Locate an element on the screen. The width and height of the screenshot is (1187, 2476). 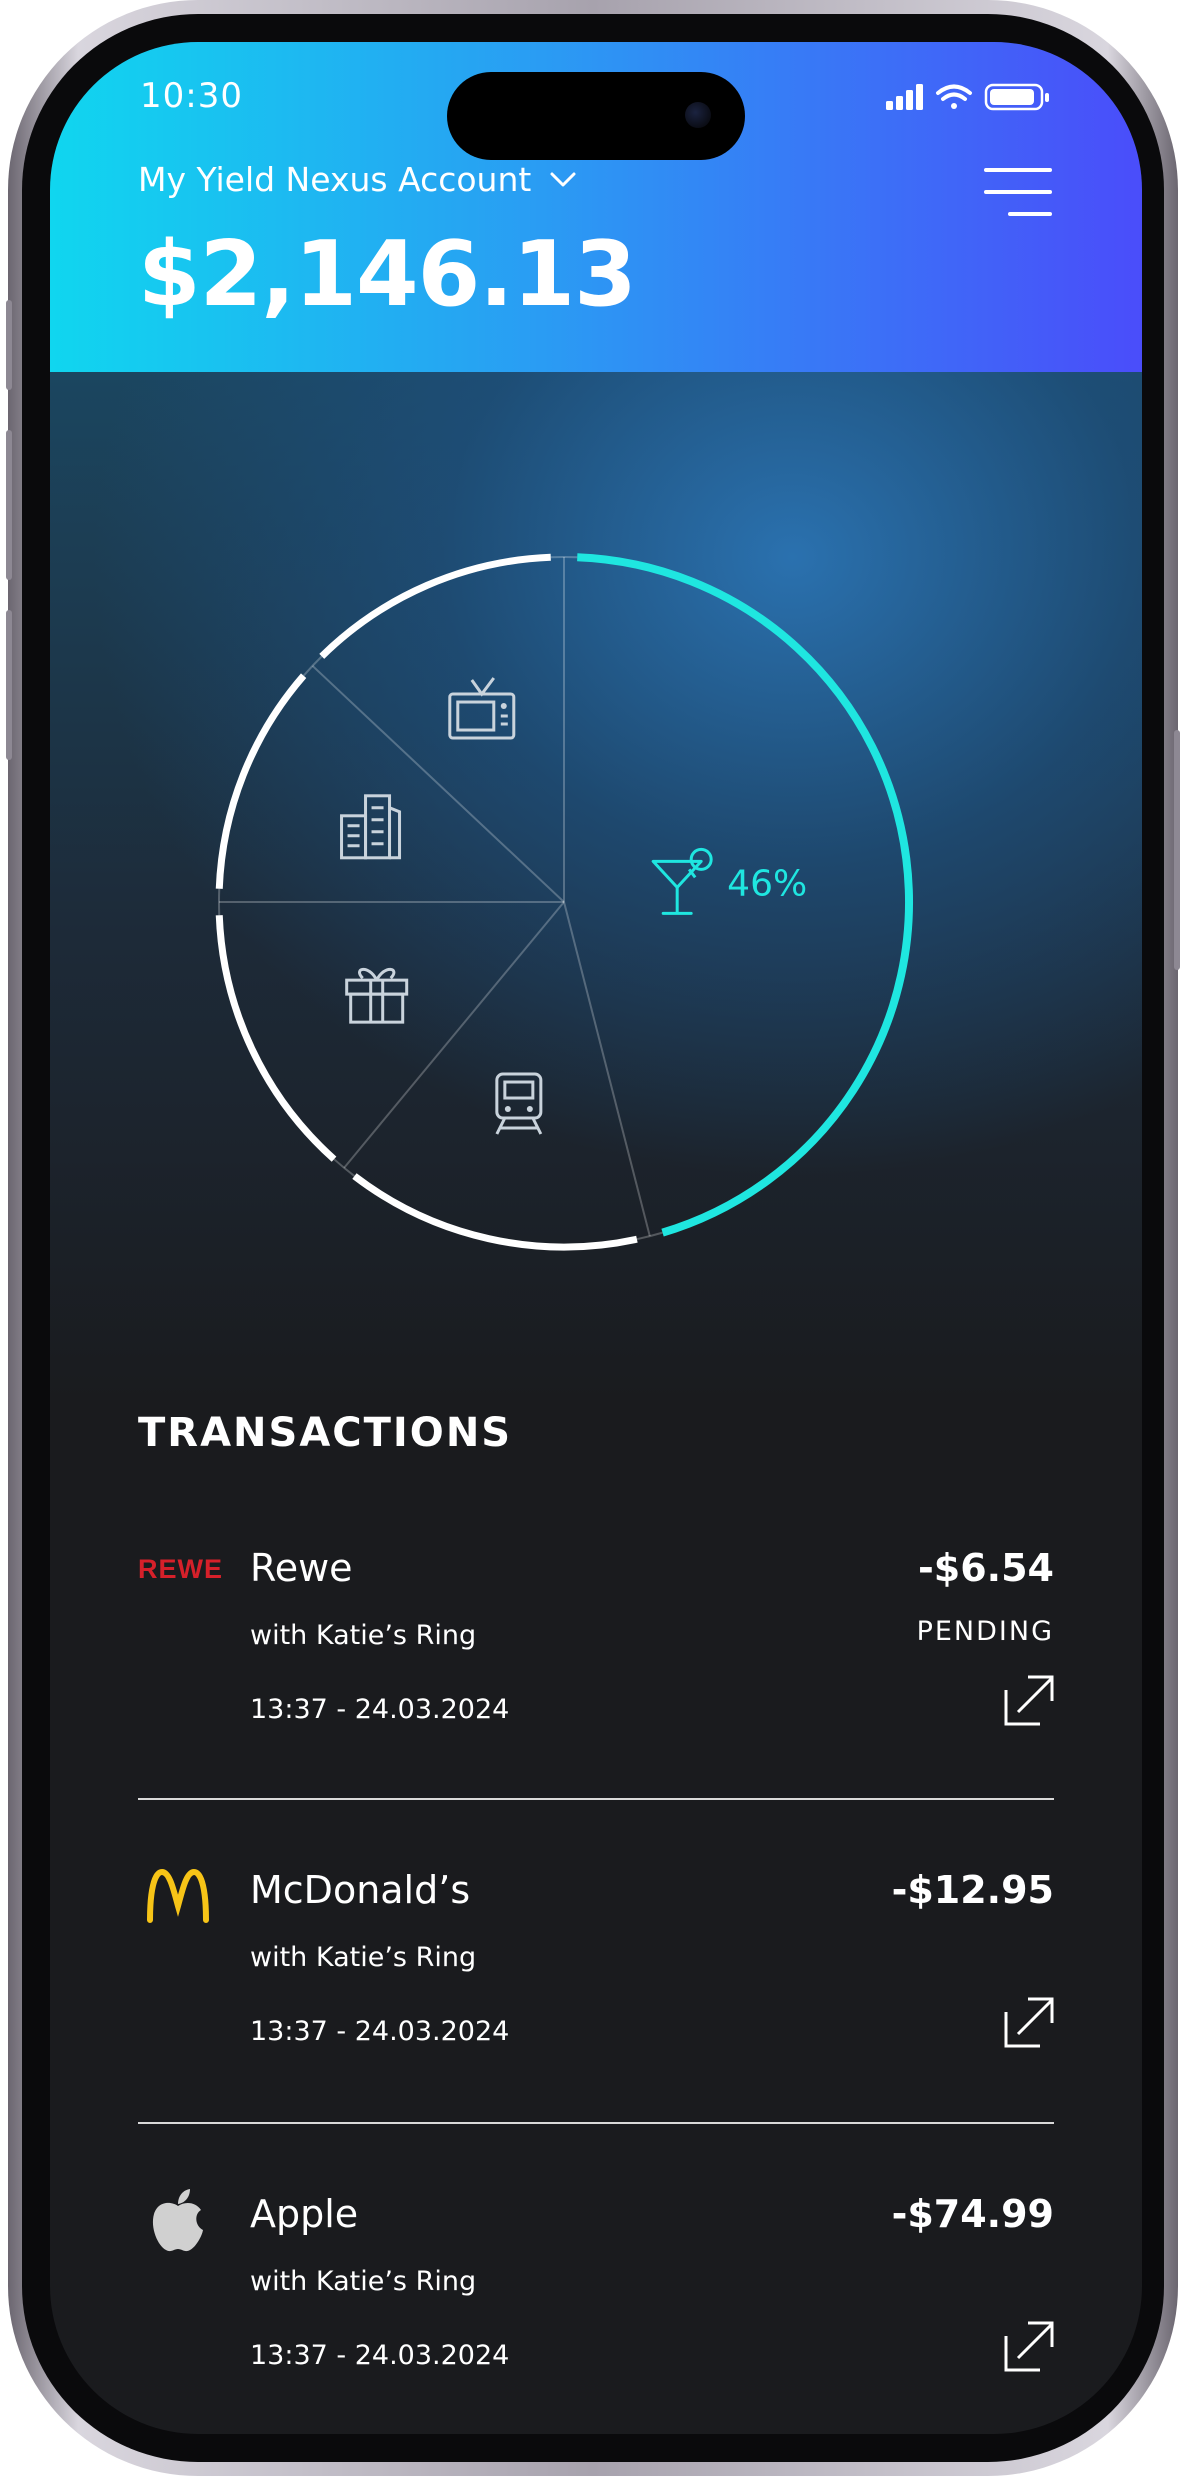
status-icons is located at coordinates (967, 97).